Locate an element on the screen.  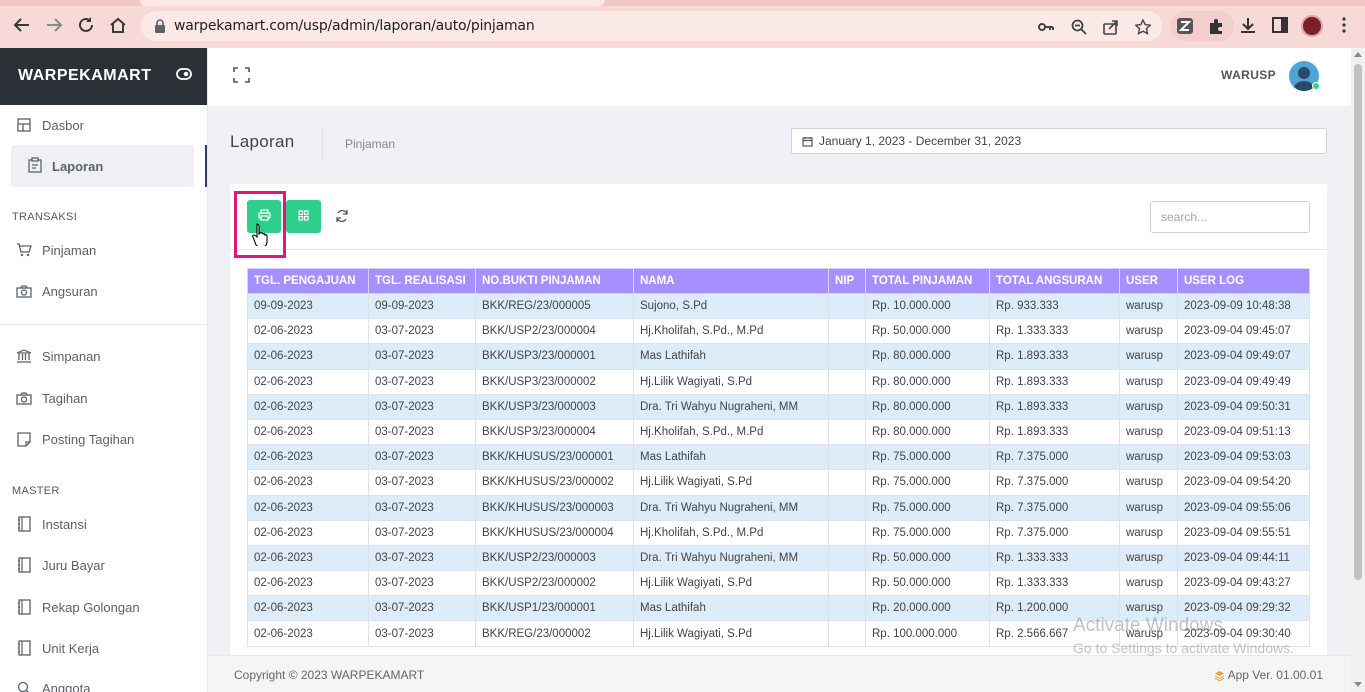
scrollbar-thumb is located at coordinates (1358, 322).